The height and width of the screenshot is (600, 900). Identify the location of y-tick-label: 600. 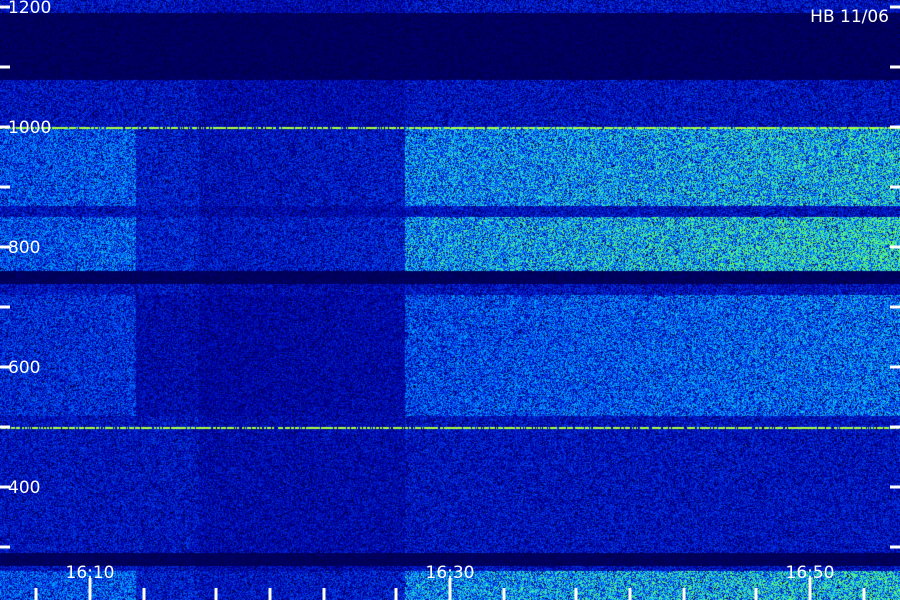
(24, 368).